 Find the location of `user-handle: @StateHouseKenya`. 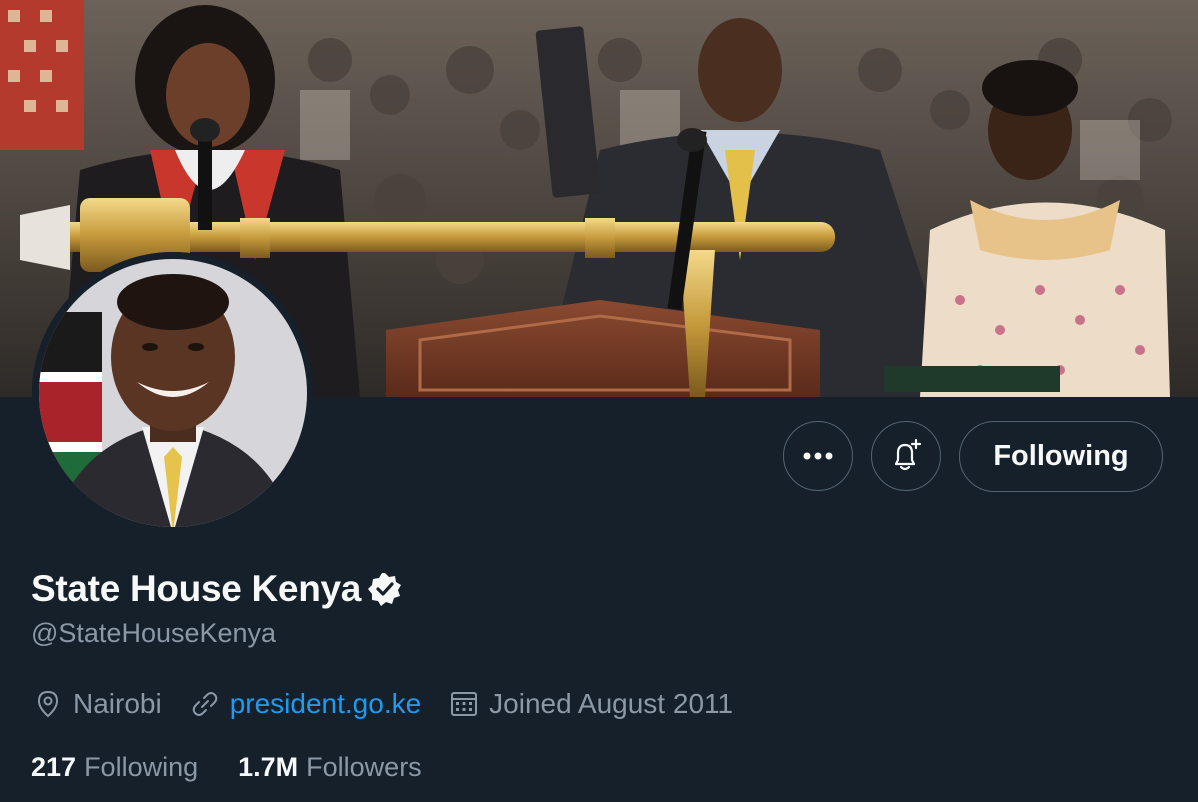

user-handle: @StateHouseKenya is located at coordinates (154, 633).